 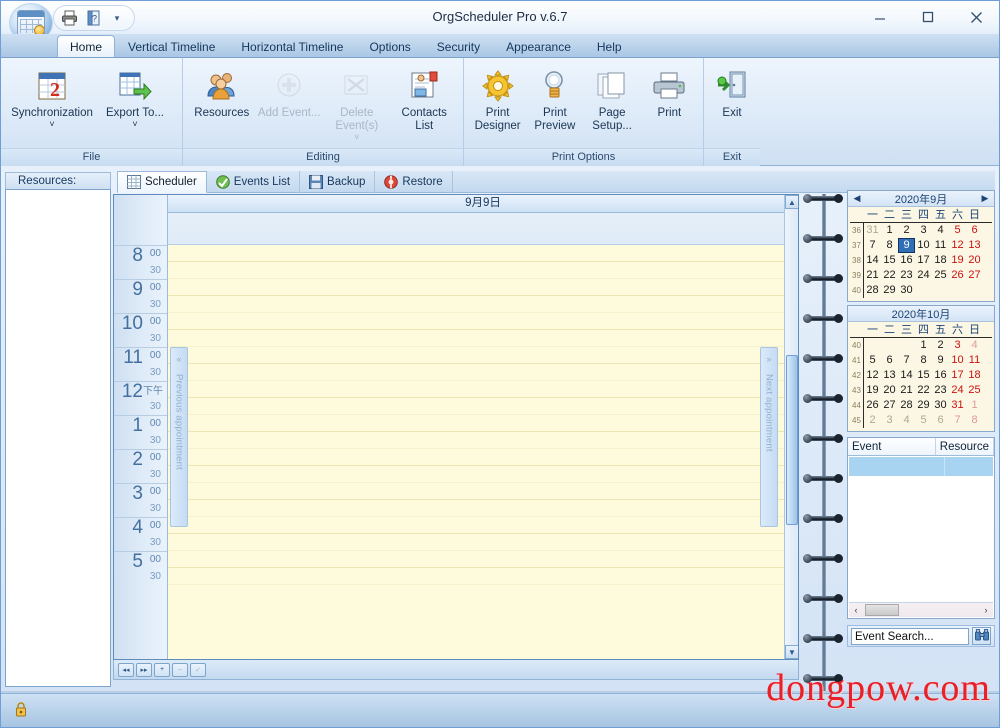 What do you see at coordinates (940, 260) in the screenshot?
I see `september-day: 18` at bounding box center [940, 260].